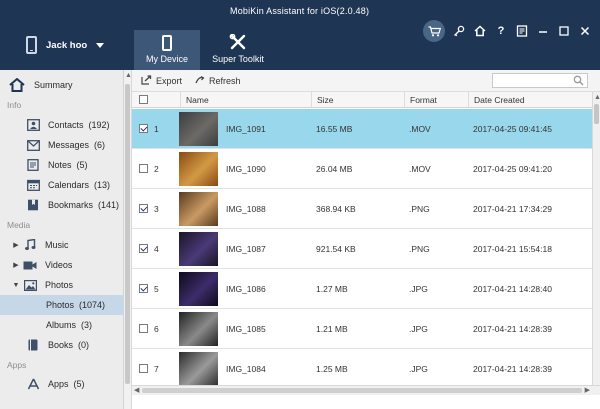 This screenshot has width=600, height=409. What do you see at coordinates (62, 245) in the screenshot?
I see `sidebar-item-music: ▶ Music` at bounding box center [62, 245].